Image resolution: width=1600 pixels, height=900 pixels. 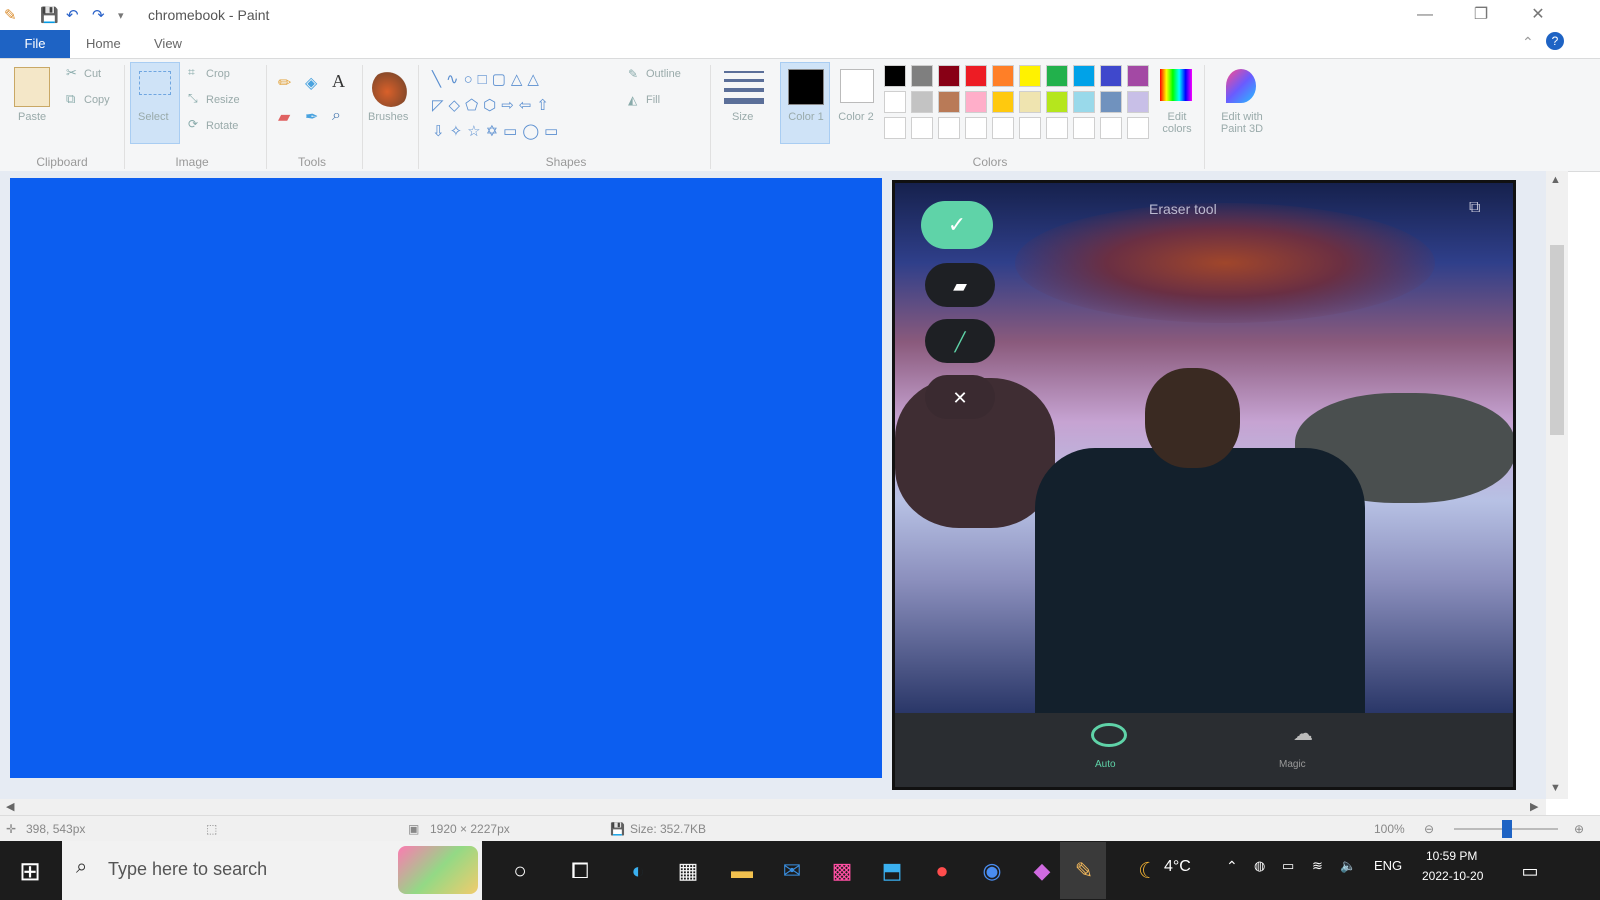 What do you see at coordinates (632, 100) in the screenshot?
I see `fill-icon: ◭` at bounding box center [632, 100].